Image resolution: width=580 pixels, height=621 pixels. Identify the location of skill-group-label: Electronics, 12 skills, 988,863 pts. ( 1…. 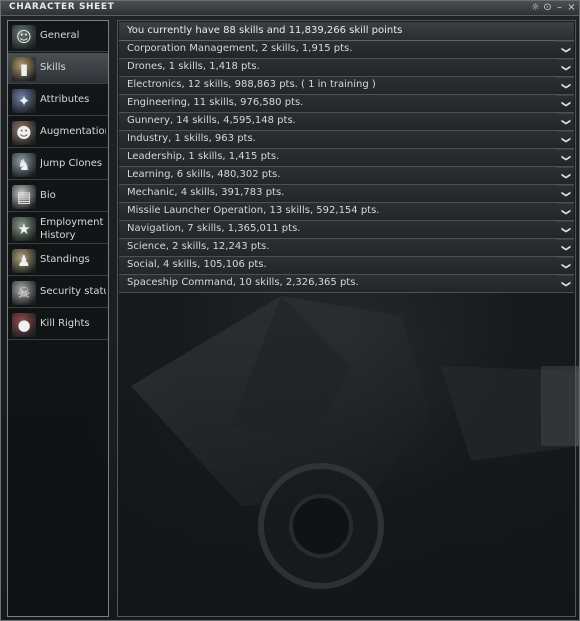
(251, 84).